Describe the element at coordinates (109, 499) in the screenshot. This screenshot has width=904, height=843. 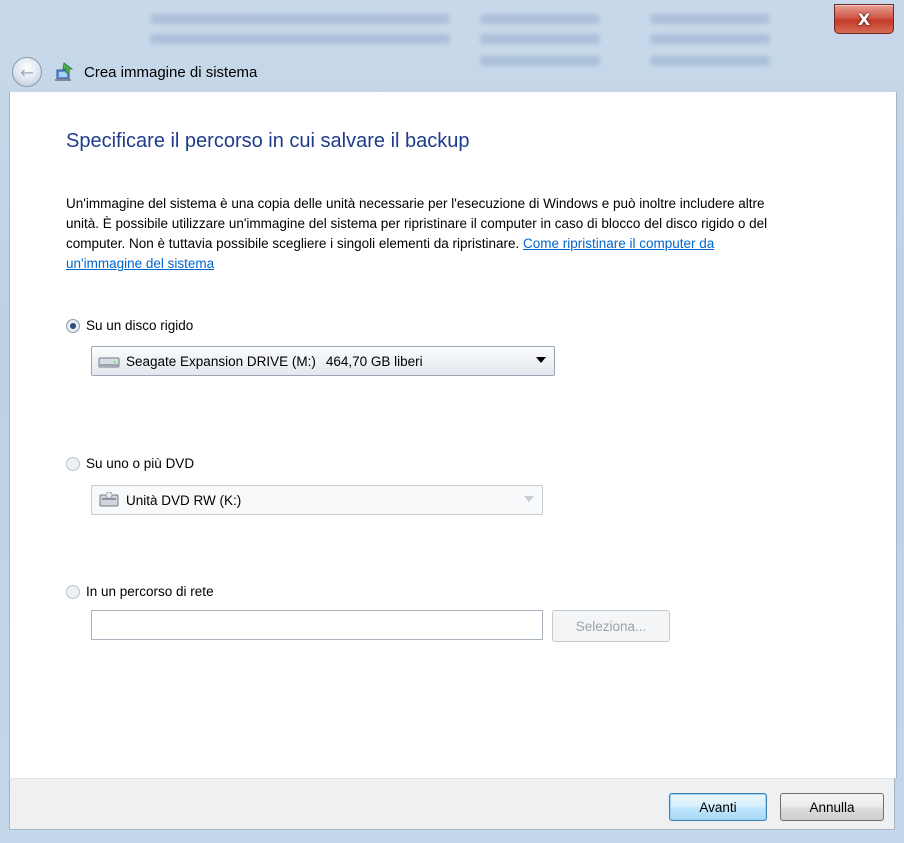
I see `dvd-drive-icon` at that location.